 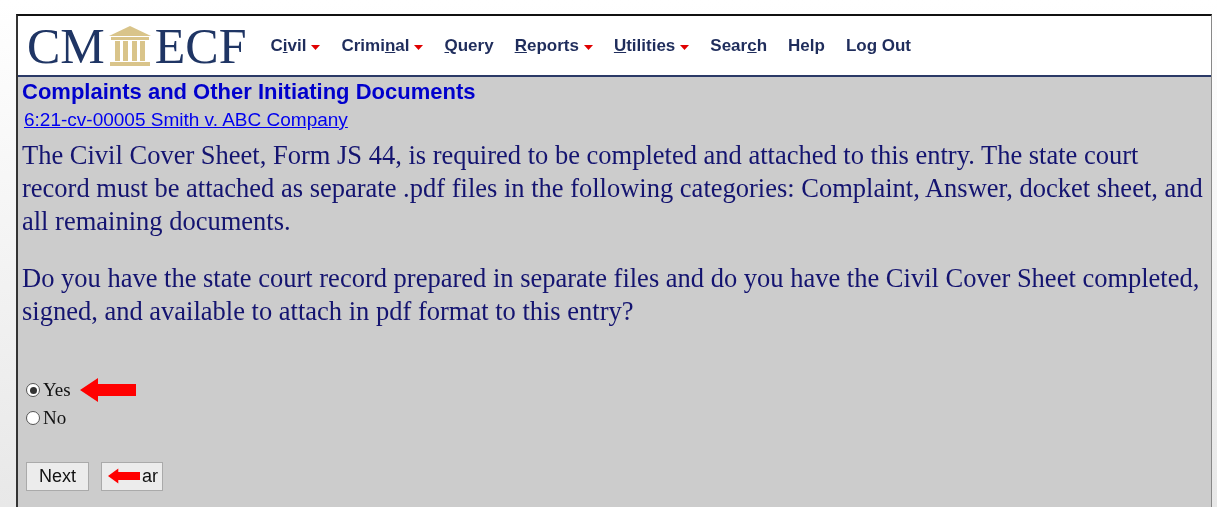 What do you see at coordinates (469, 45) in the screenshot?
I see `menu-item: Query` at bounding box center [469, 45].